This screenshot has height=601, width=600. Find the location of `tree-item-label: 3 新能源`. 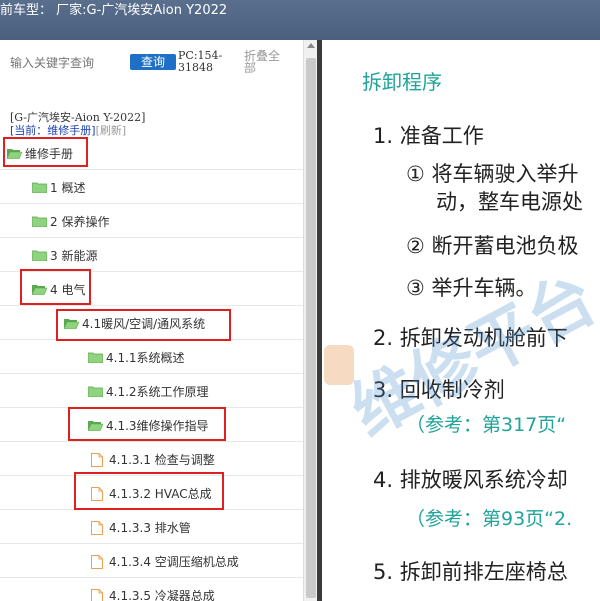

tree-item-label: 3 新能源 is located at coordinates (74, 256).